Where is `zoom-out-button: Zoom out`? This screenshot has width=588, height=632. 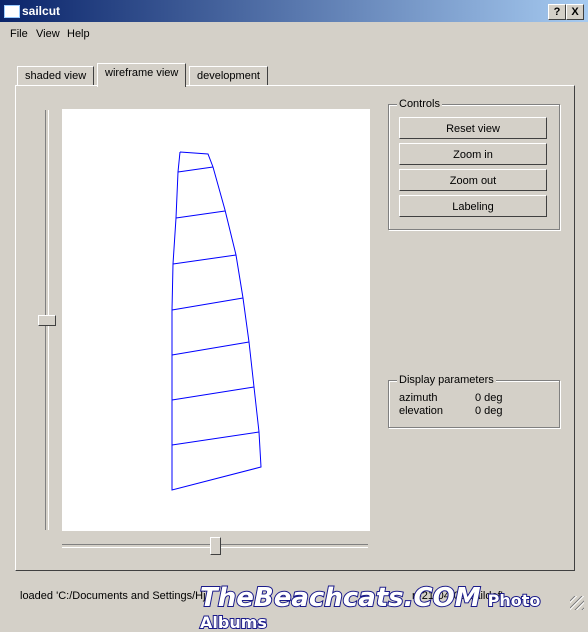
zoom-out-button: Zoom out is located at coordinates (473, 180).